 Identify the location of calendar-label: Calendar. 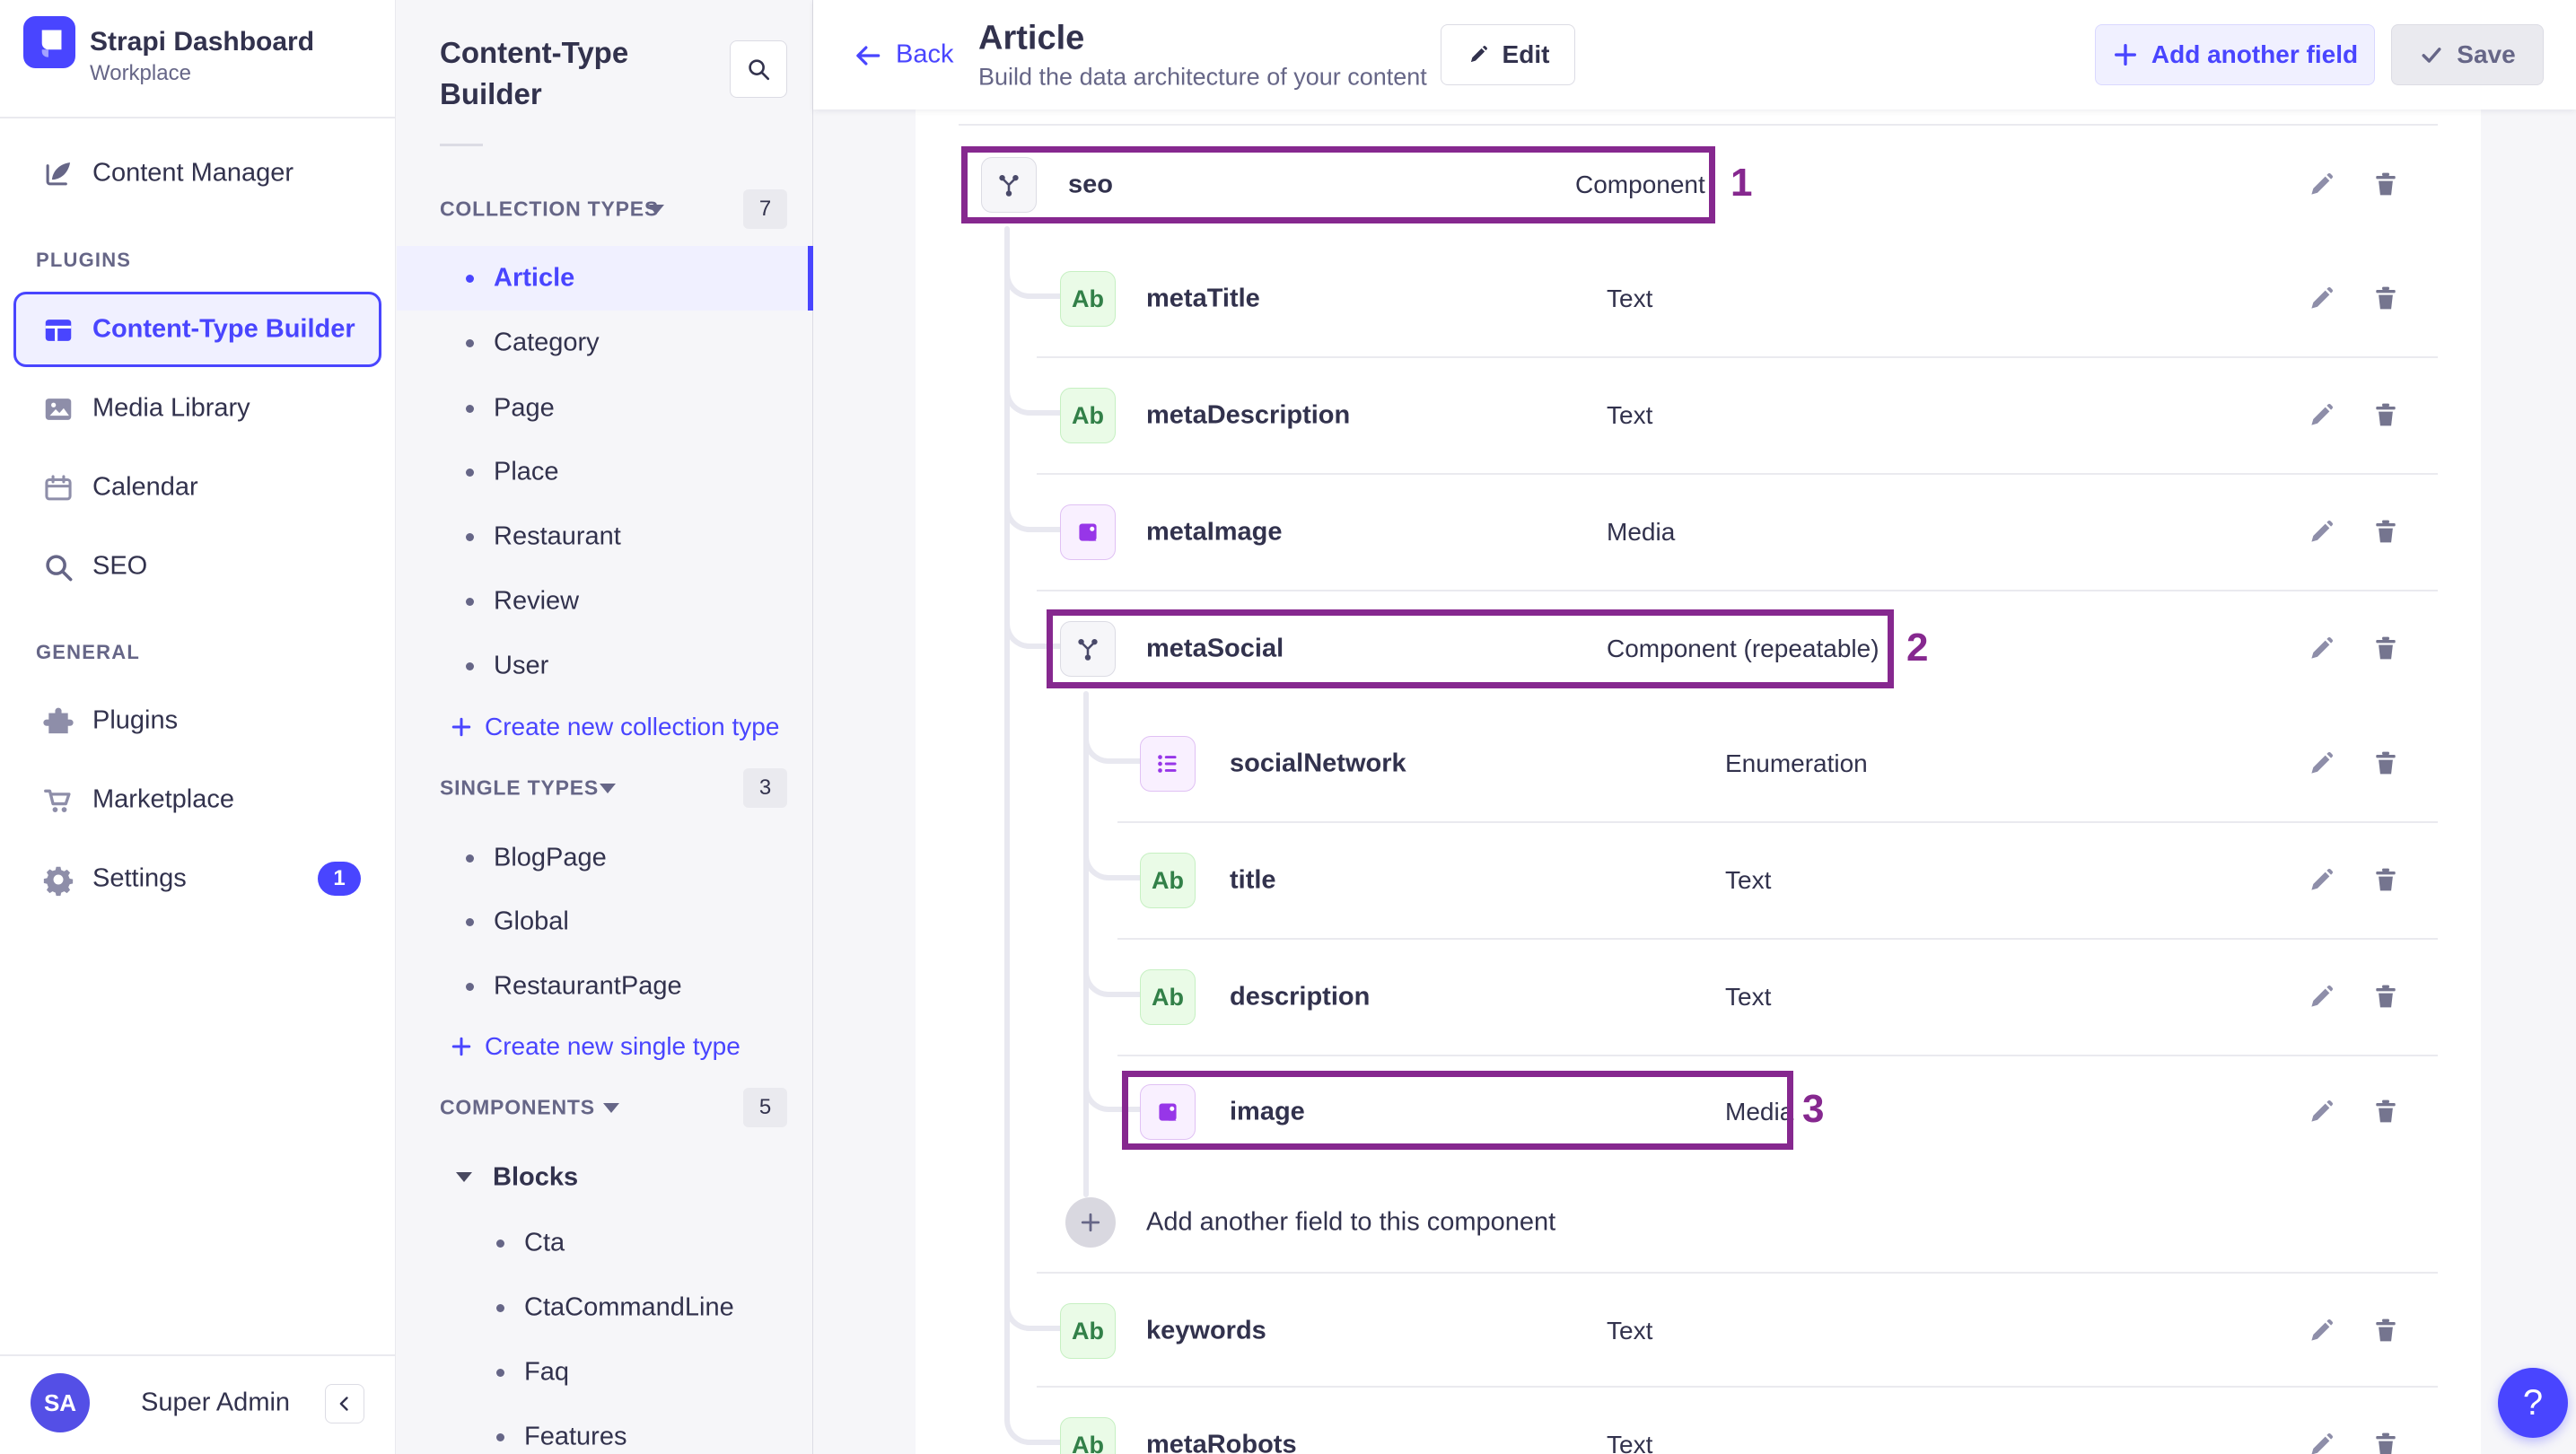
(145, 487).